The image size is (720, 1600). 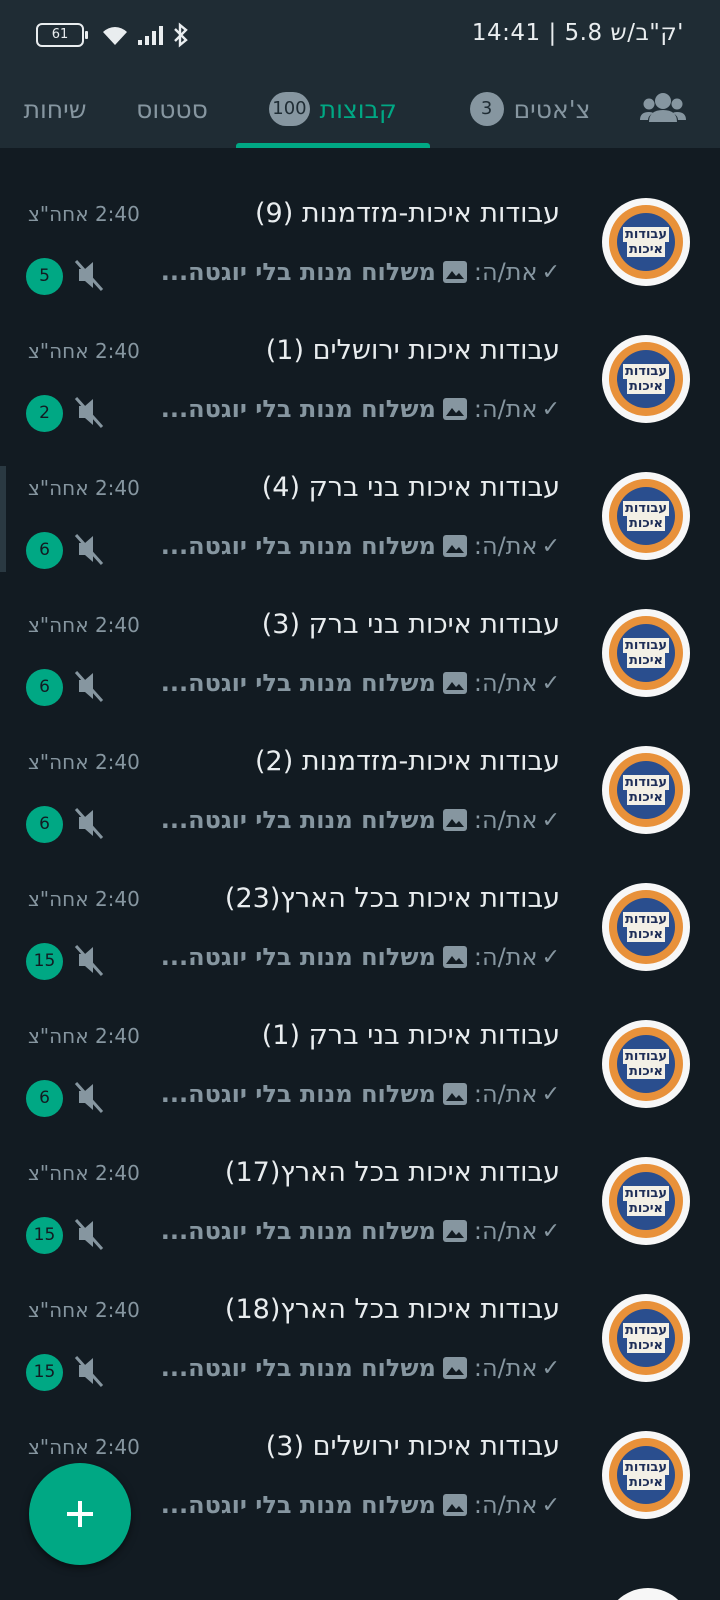 I want to click on communities-tab, so click(x=663, y=110).